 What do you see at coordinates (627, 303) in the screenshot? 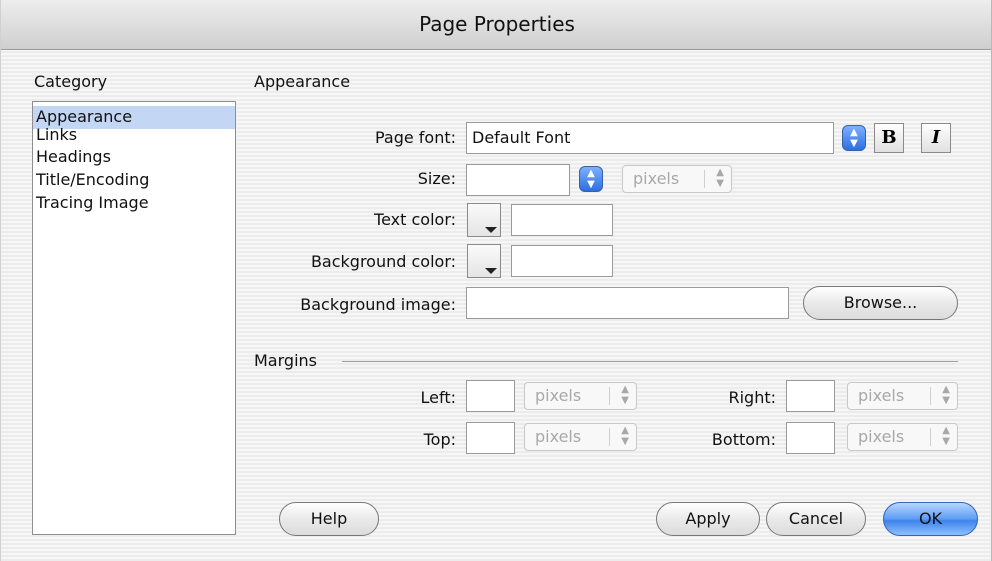
I see `background-image-field` at bounding box center [627, 303].